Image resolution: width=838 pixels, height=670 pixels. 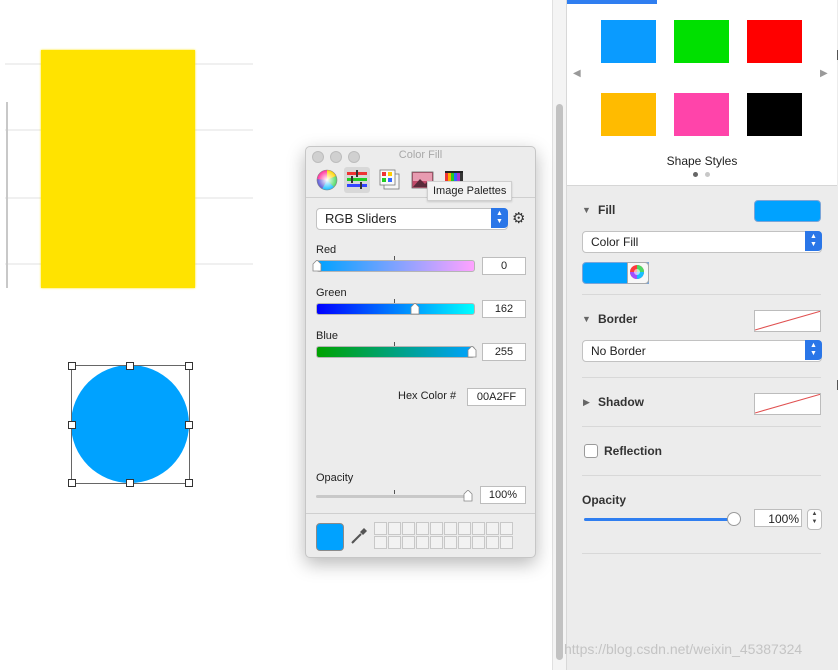 What do you see at coordinates (618, 351) in the screenshot?
I see `border-type-label: No Border` at bounding box center [618, 351].